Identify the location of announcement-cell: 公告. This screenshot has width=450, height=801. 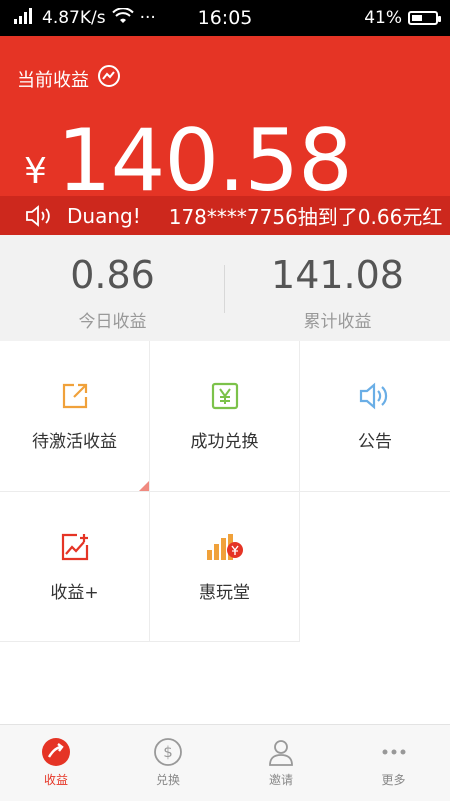
(375, 416).